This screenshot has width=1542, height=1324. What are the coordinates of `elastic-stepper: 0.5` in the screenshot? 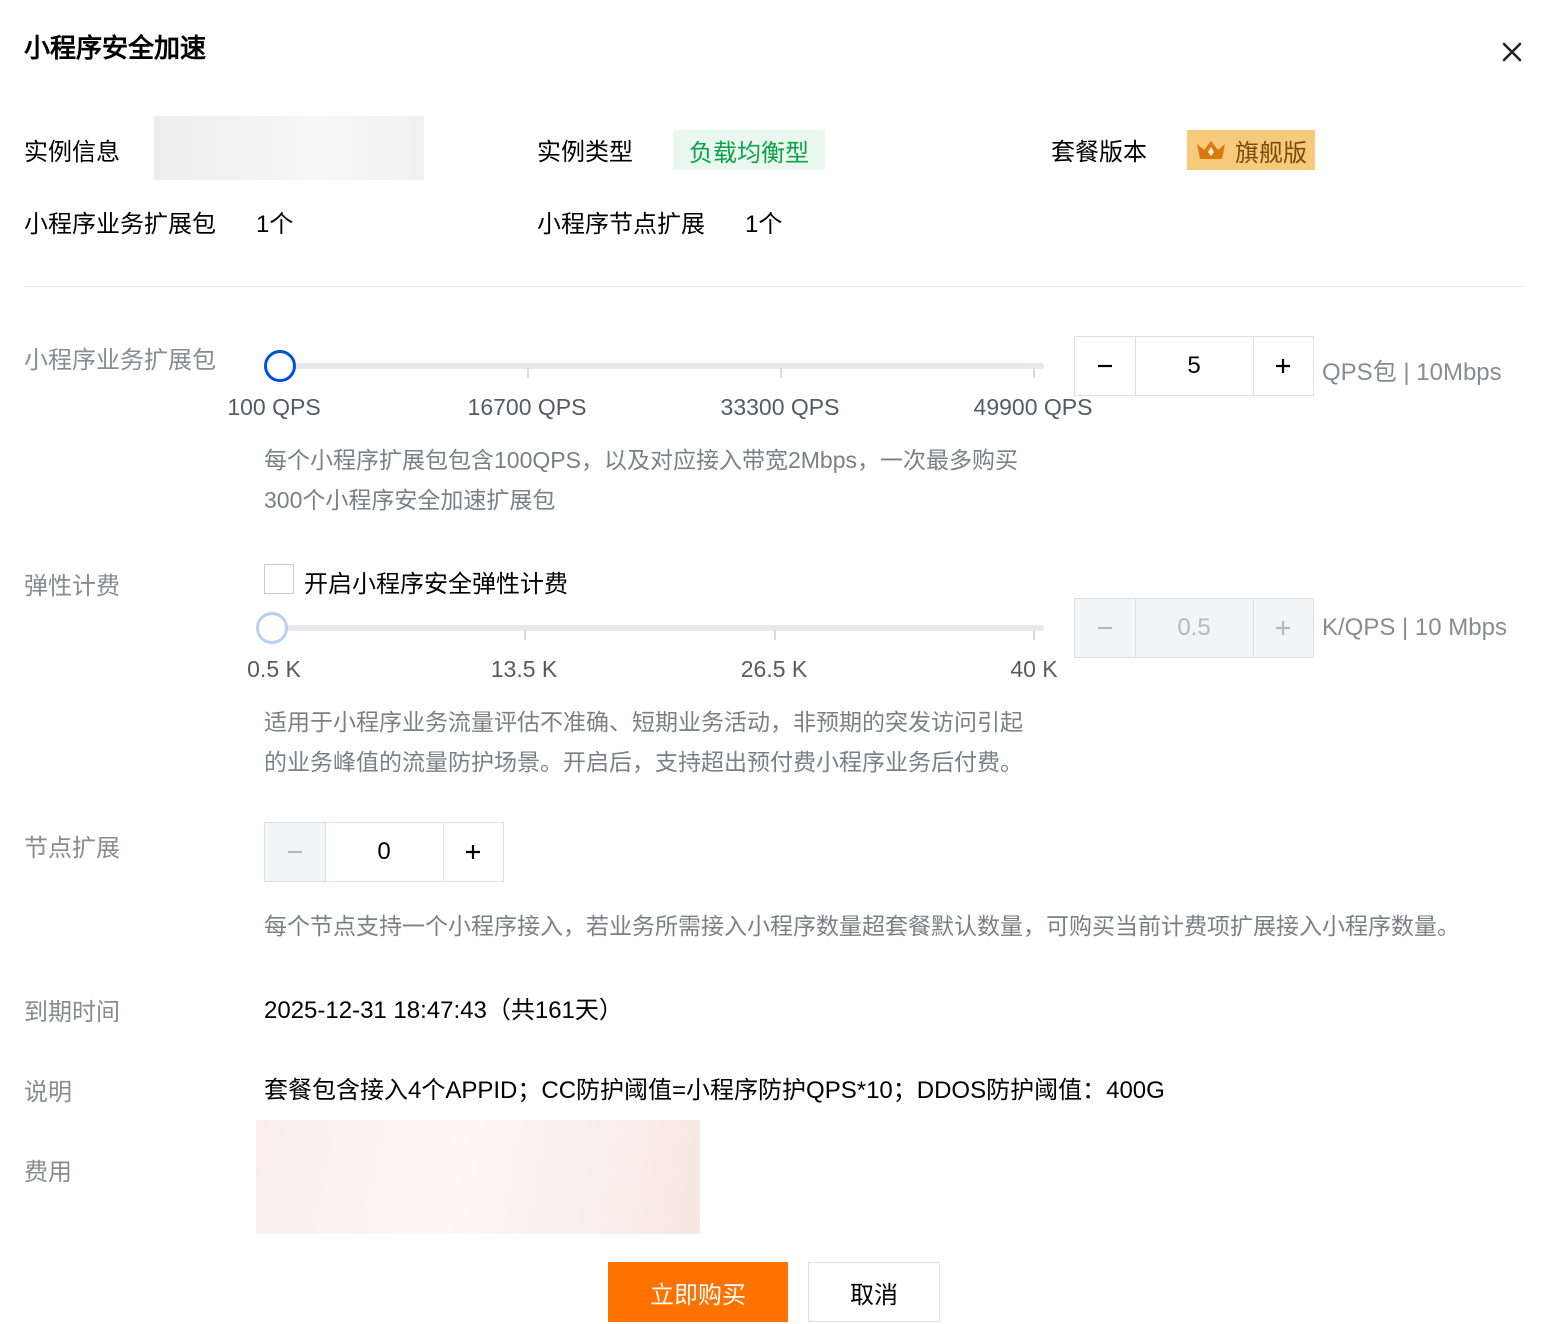 It's located at (1194, 628).